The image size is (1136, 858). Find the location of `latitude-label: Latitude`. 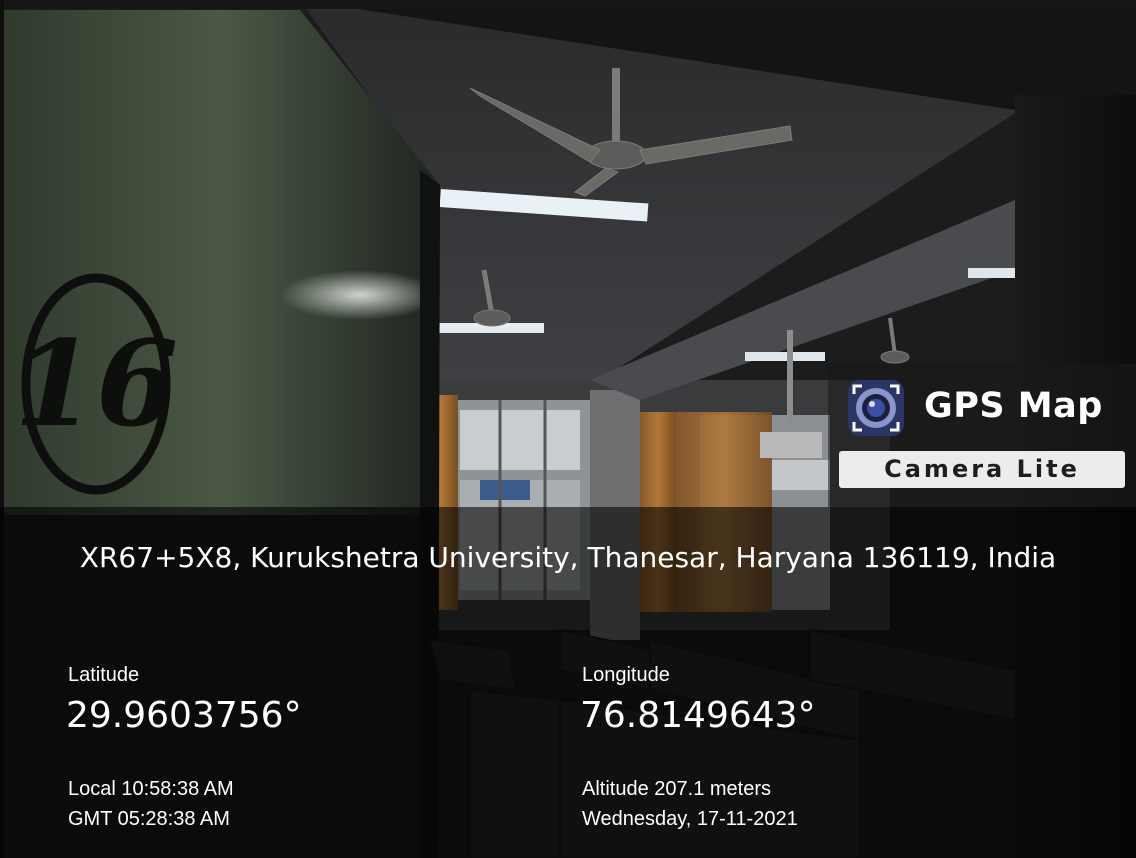

latitude-label: Latitude is located at coordinates (104, 675).